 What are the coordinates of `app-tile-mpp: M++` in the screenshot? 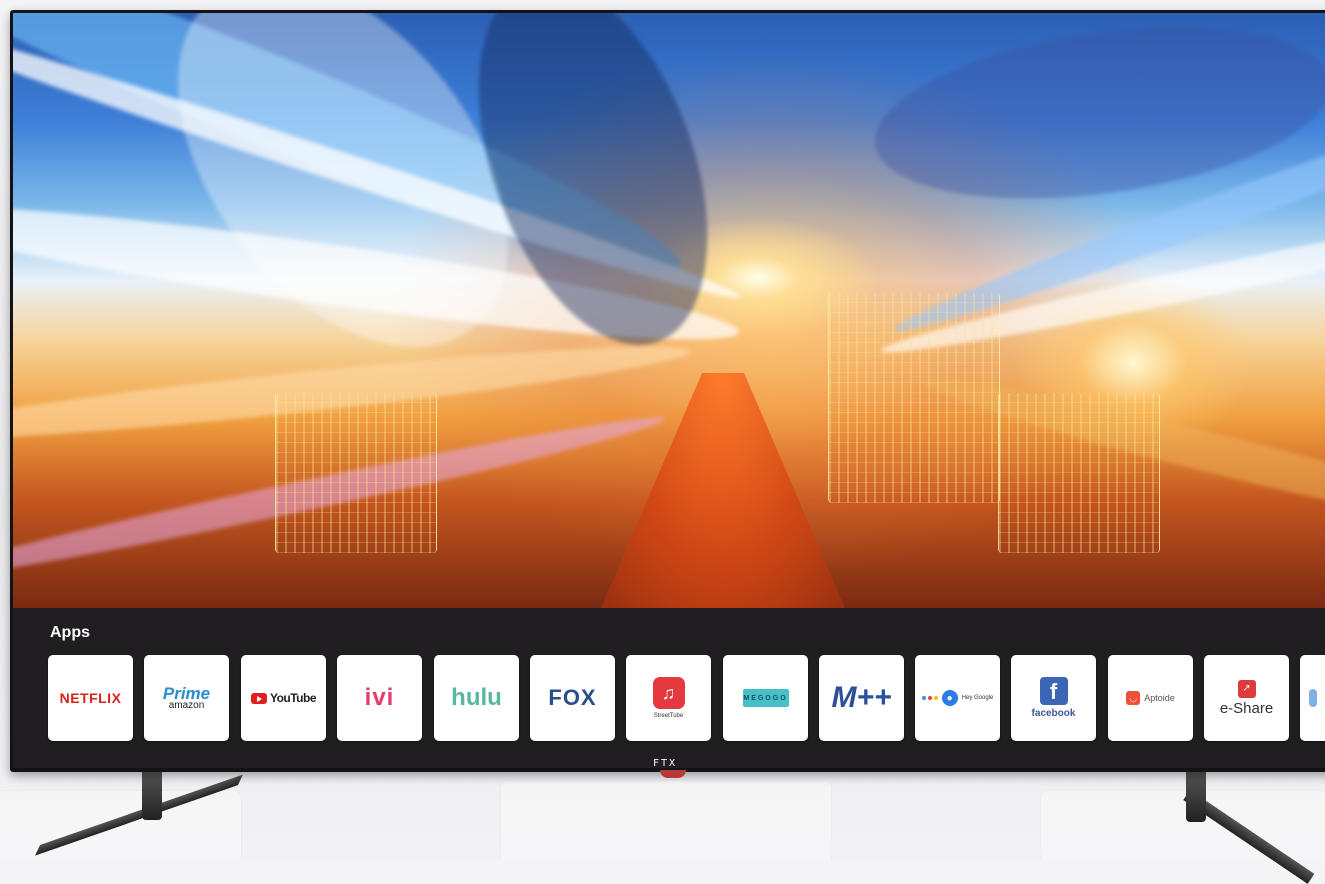 It's located at (861, 698).